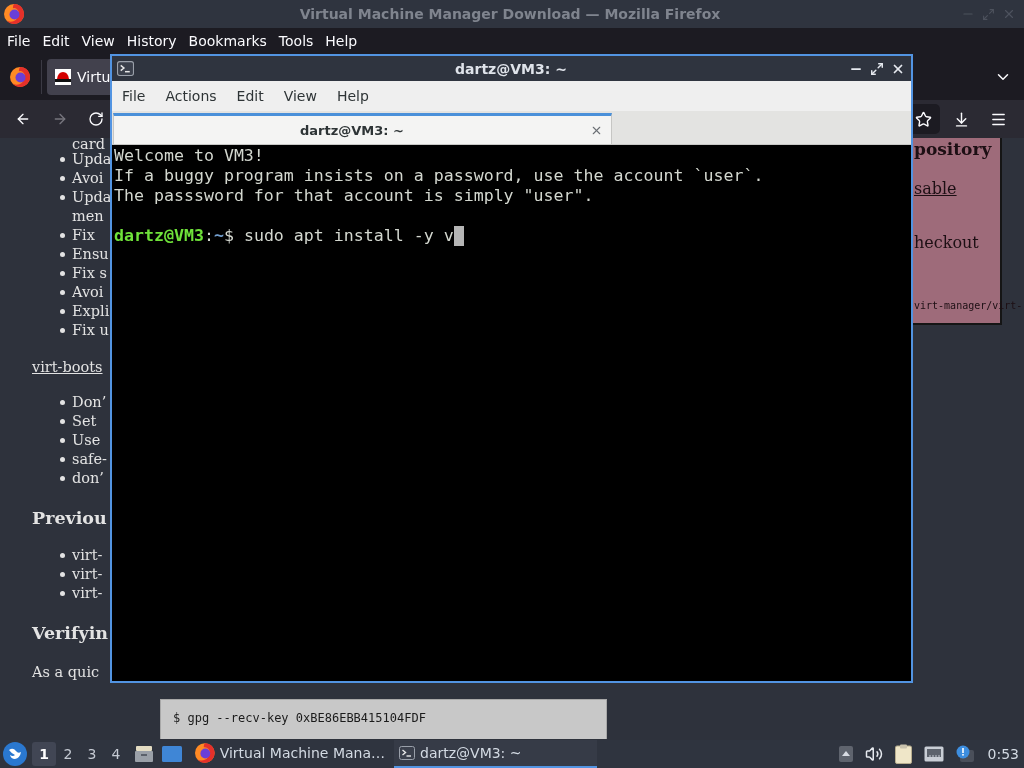 Image resolution: width=1024 pixels, height=768 pixels. What do you see at coordinates (92, 754) in the screenshot?
I see `workspace-button: 3` at bounding box center [92, 754].